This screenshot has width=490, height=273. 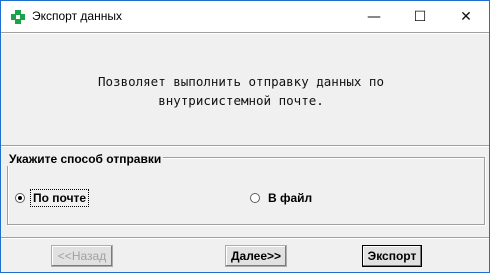 I want to click on radio-checked-icon, so click(x=20, y=198).